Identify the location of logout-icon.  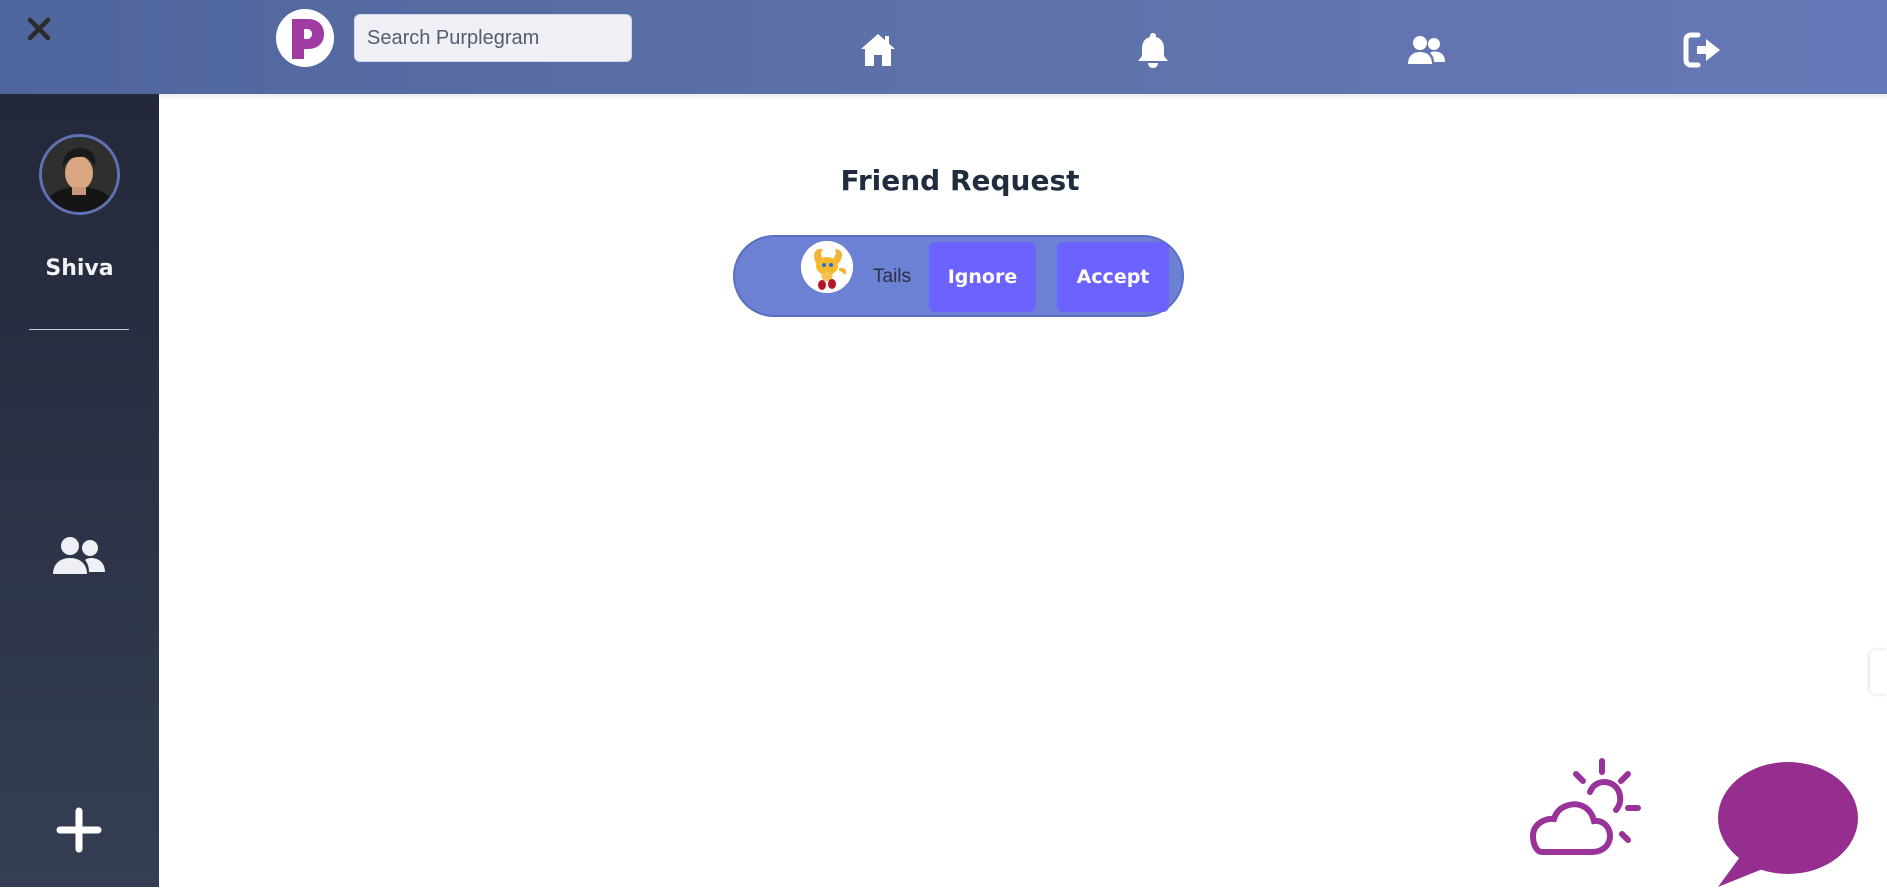
(1703, 50).